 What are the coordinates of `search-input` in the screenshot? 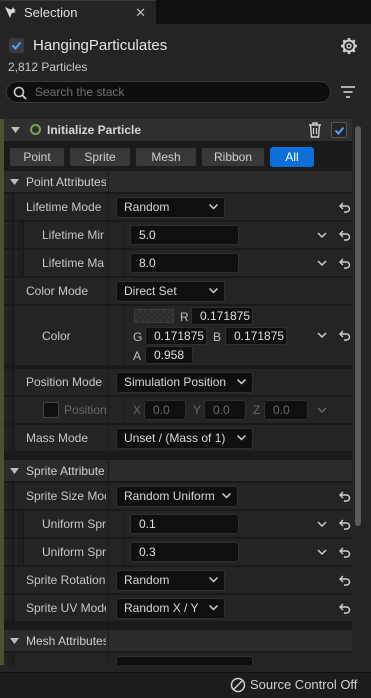 It's located at (177, 92).